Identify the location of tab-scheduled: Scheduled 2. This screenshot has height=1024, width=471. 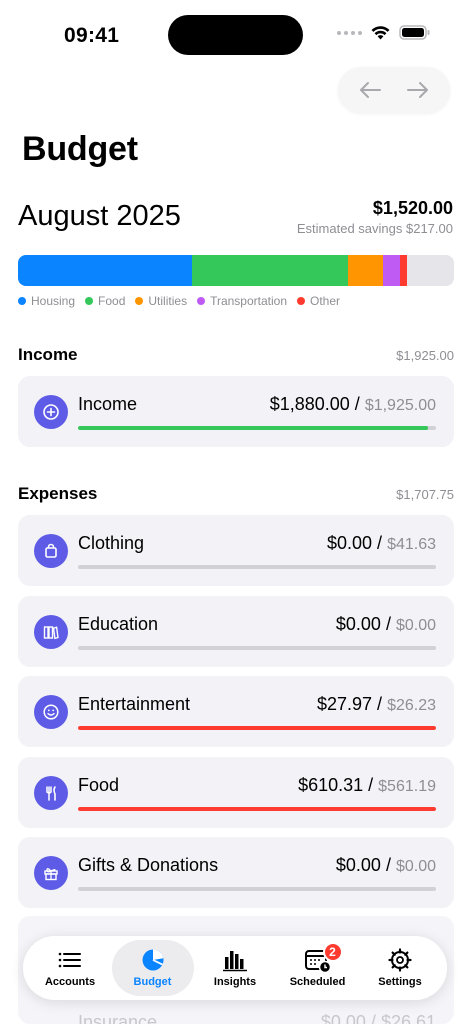
(318, 968).